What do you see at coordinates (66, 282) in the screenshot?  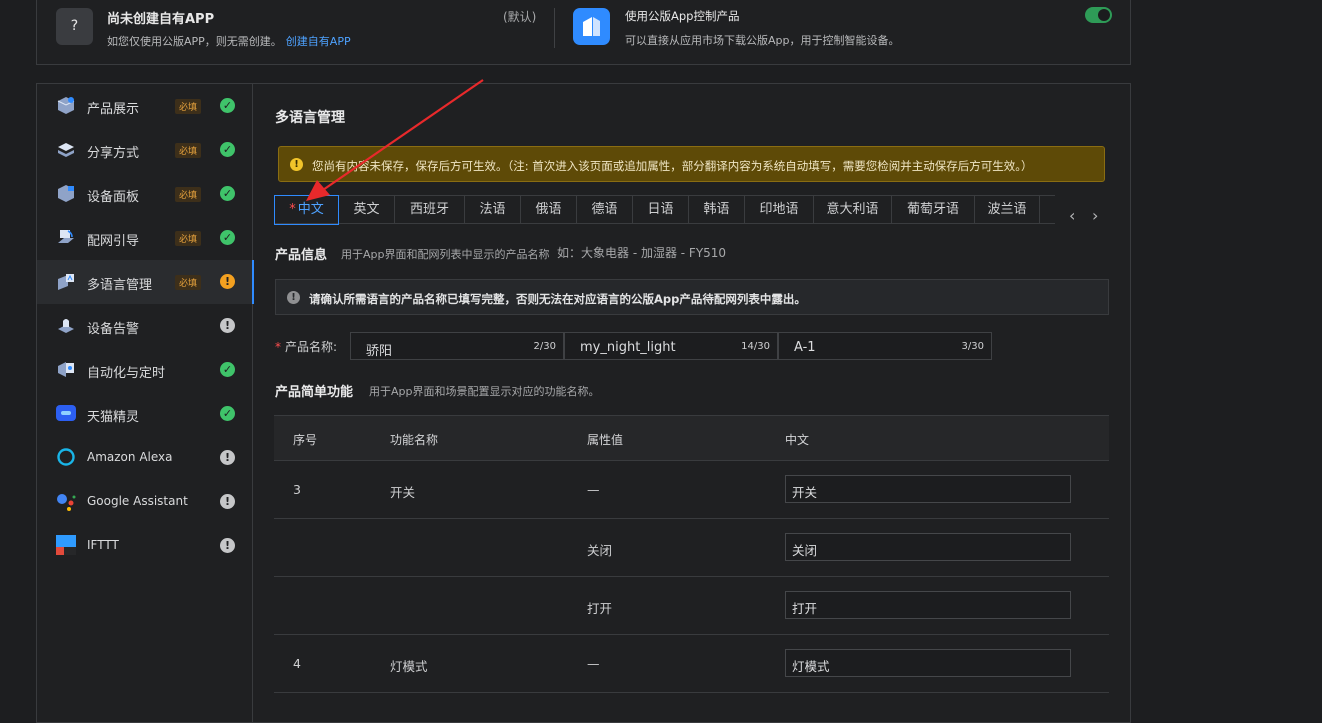 I see `language-icon` at bounding box center [66, 282].